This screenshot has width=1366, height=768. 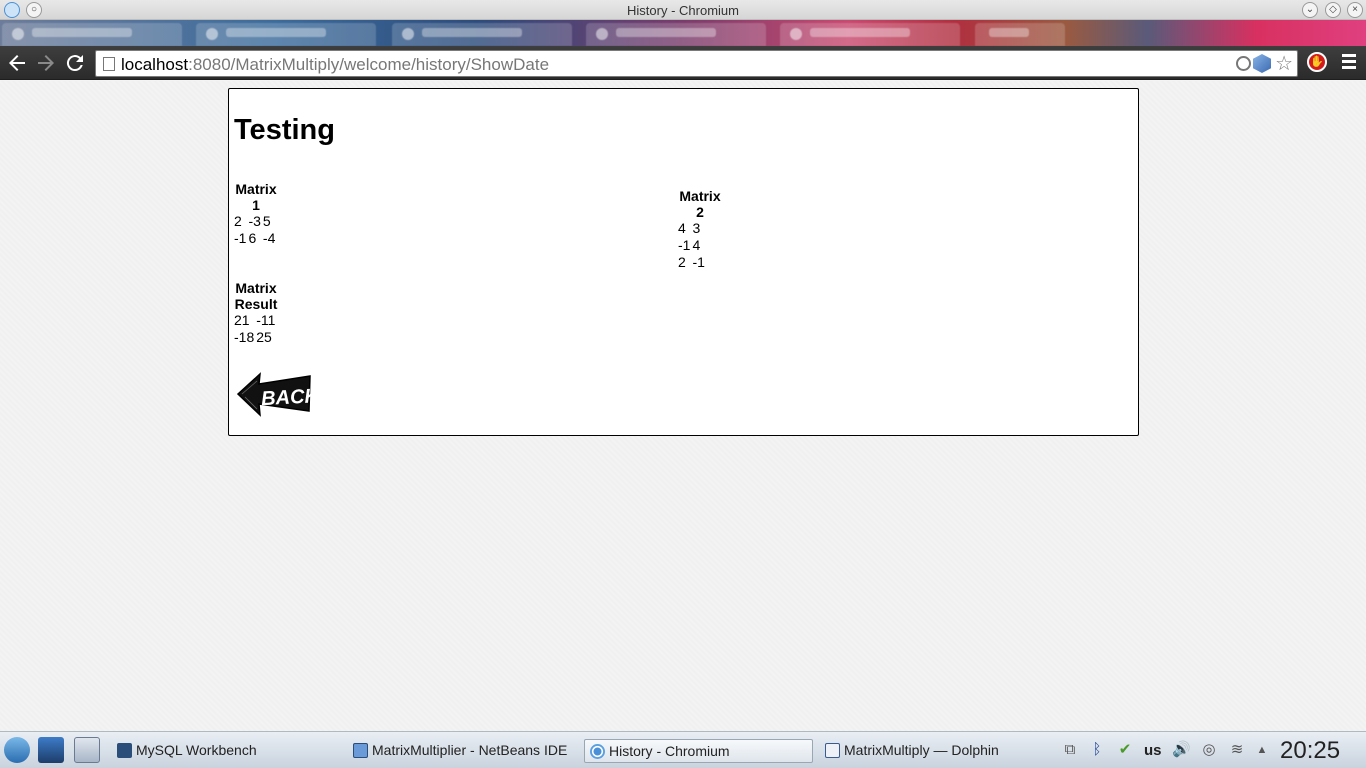 What do you see at coordinates (597, 751) in the screenshot?
I see `chromium-icon` at bounding box center [597, 751].